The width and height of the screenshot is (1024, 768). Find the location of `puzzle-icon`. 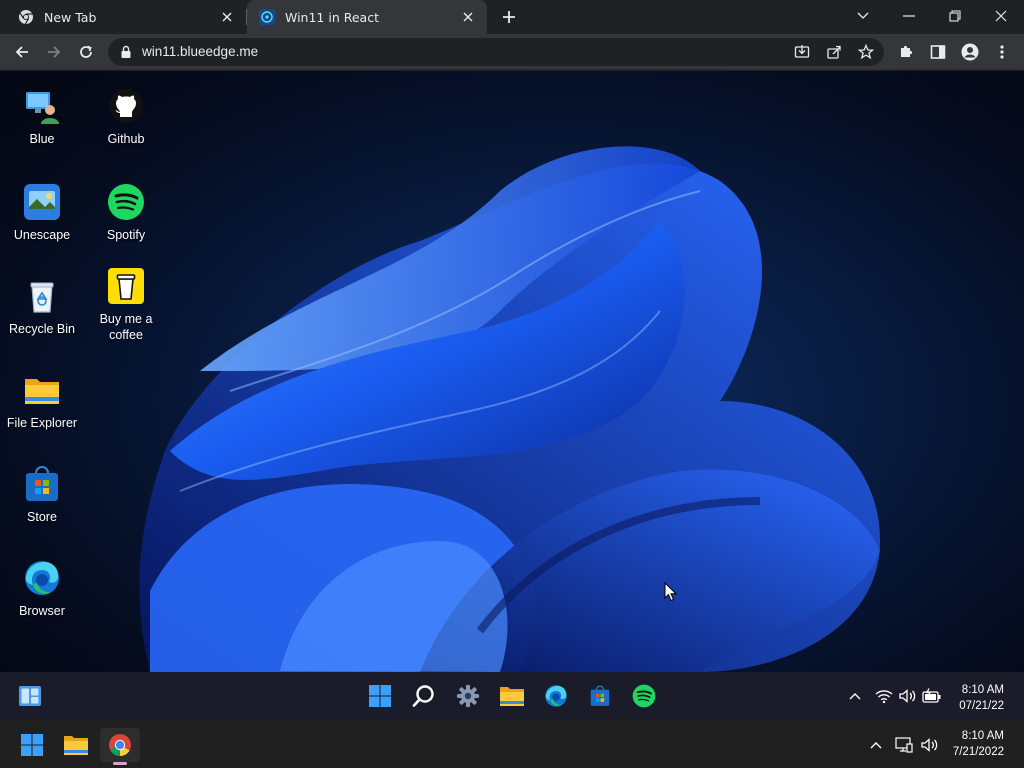

puzzle-icon is located at coordinates (907, 51).